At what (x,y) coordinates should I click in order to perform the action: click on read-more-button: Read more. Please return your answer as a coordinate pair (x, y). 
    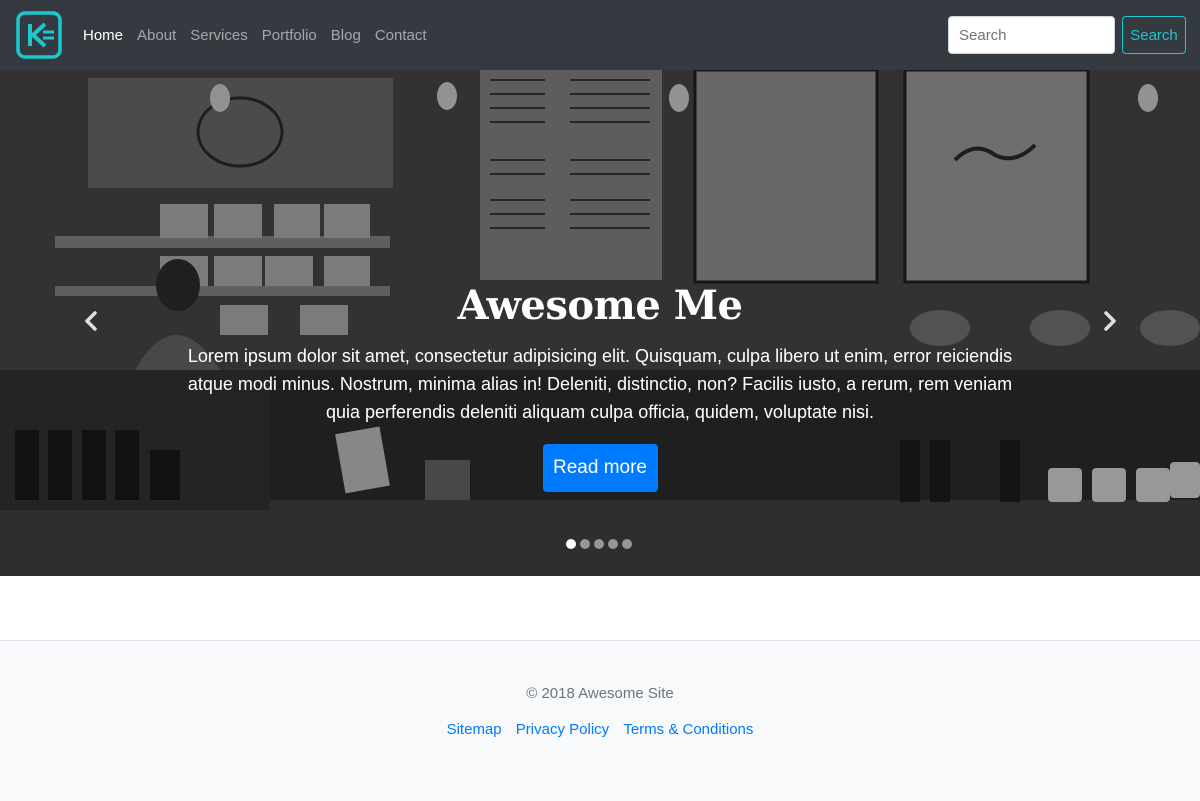
    Looking at the image, I should click on (600, 468).